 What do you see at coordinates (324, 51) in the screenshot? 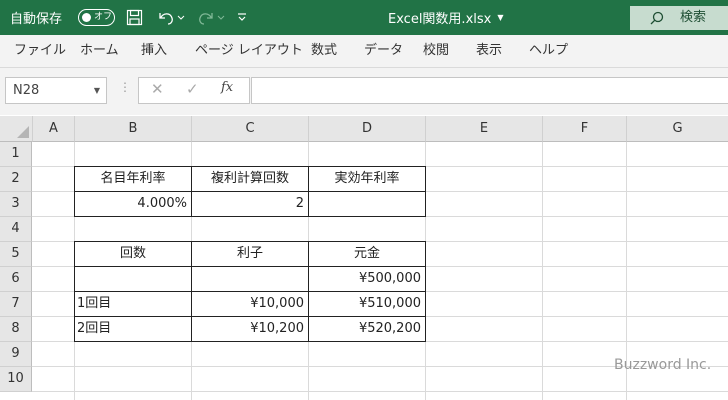
I see `tab-formulas: 数式` at bounding box center [324, 51].